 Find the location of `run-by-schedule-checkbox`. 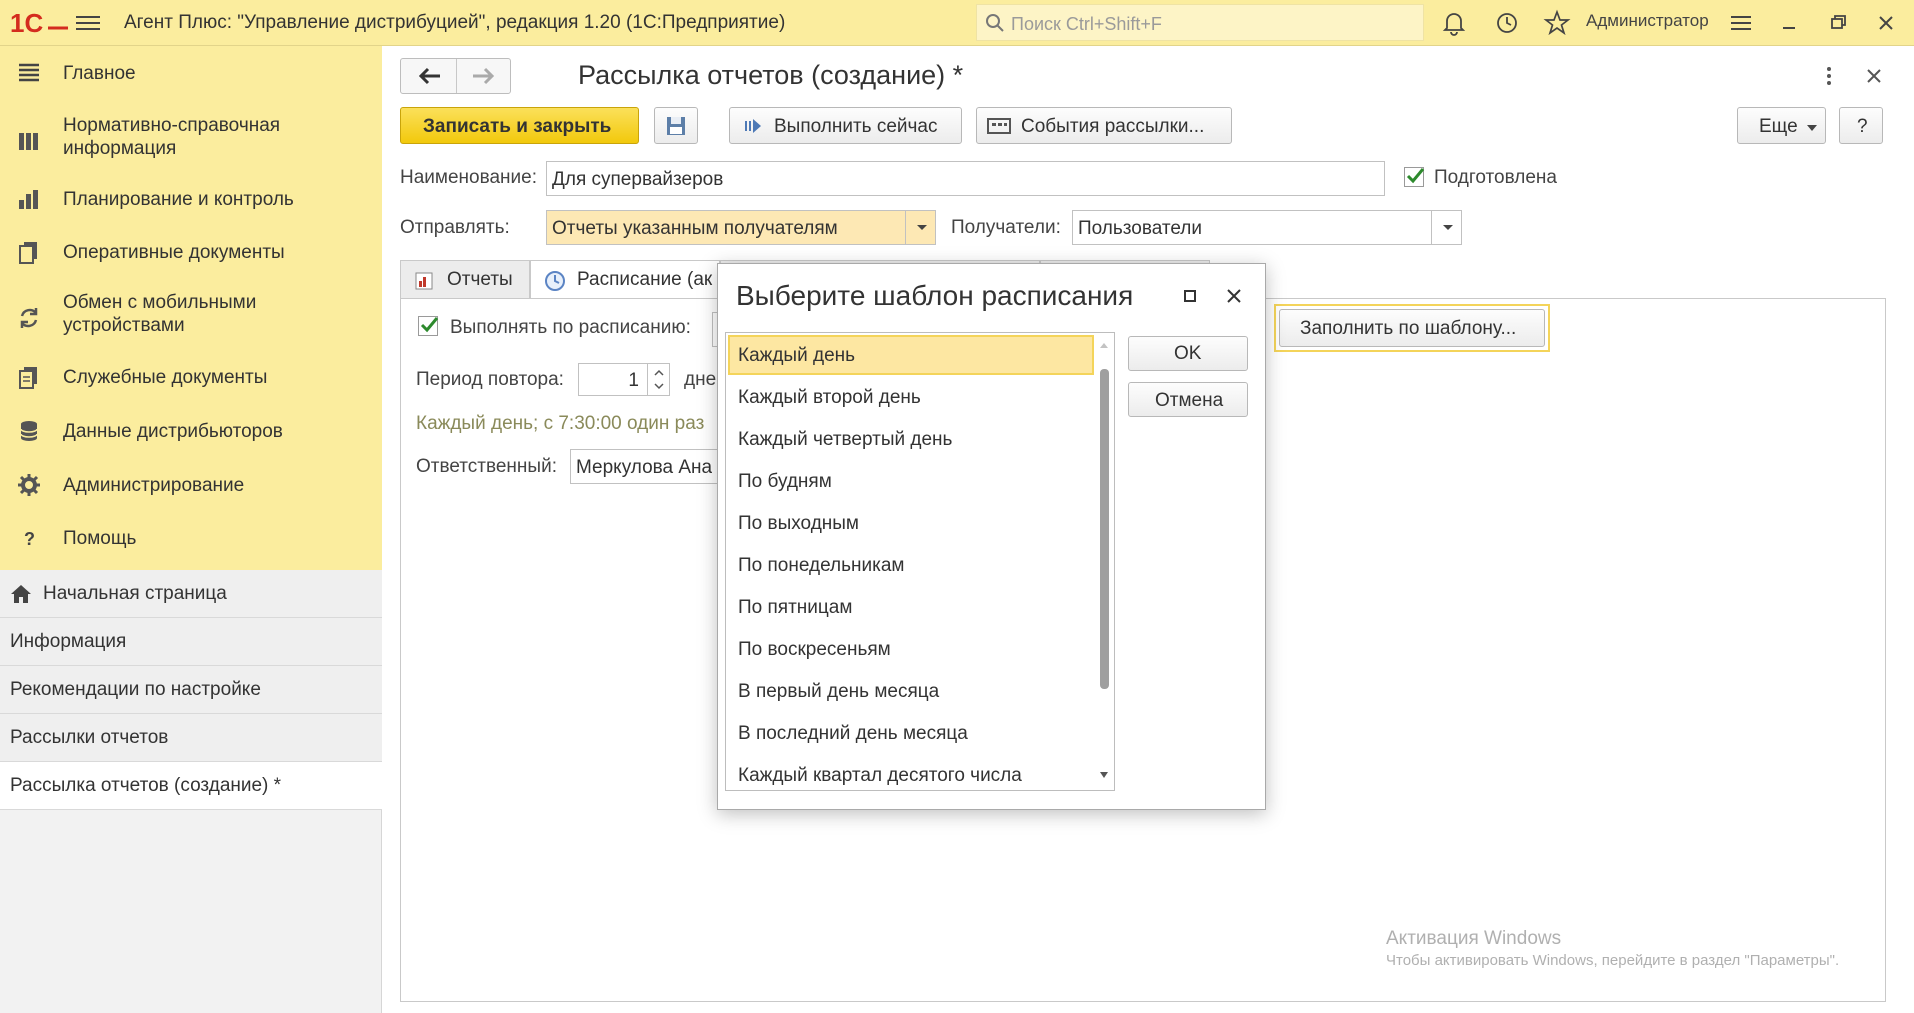

run-by-schedule-checkbox is located at coordinates (428, 326).